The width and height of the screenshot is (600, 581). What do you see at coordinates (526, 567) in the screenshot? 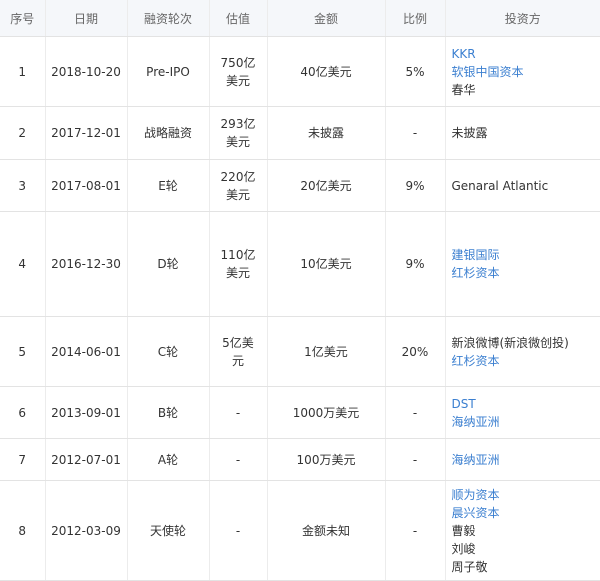
I see `investor-name: 周子敬` at bounding box center [526, 567].